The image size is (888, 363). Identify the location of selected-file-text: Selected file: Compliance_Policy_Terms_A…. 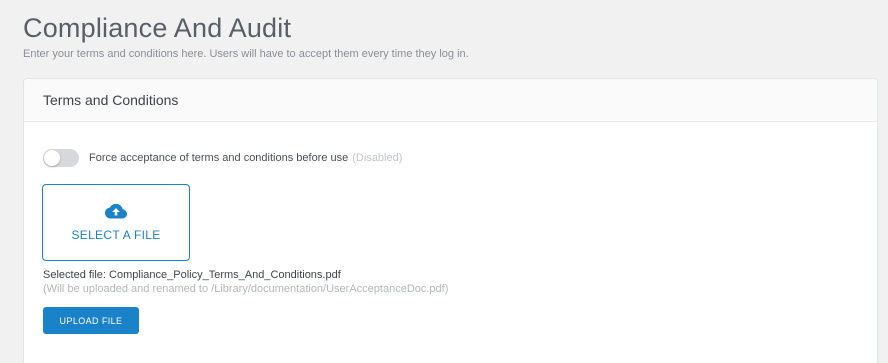
(192, 275).